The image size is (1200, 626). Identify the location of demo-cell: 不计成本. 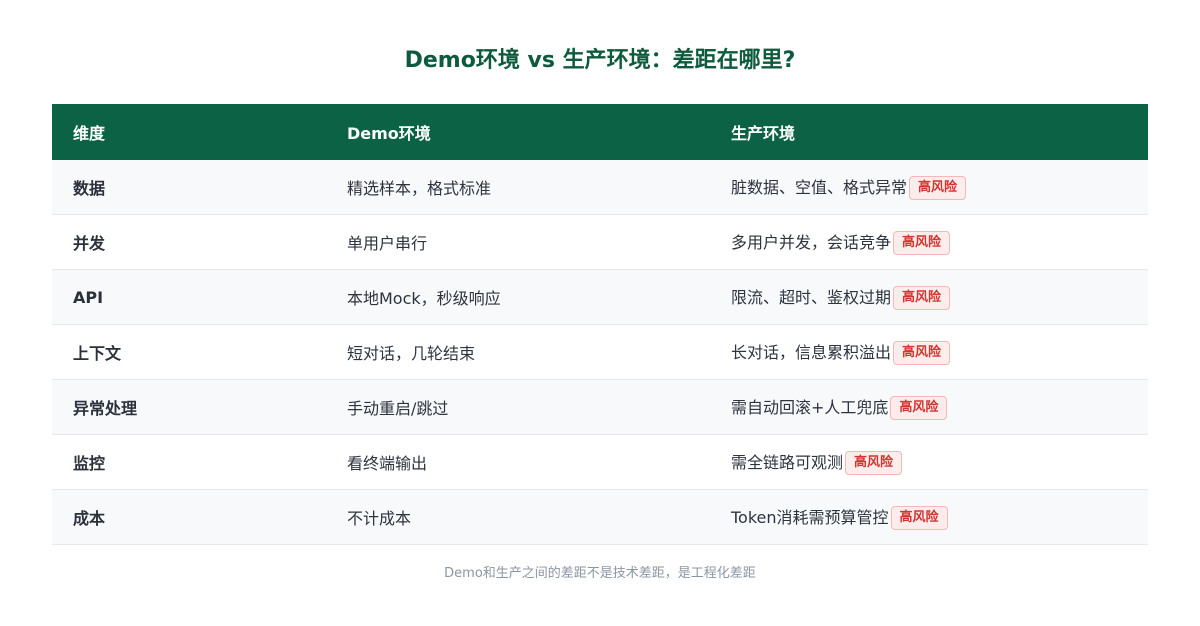
(518, 517).